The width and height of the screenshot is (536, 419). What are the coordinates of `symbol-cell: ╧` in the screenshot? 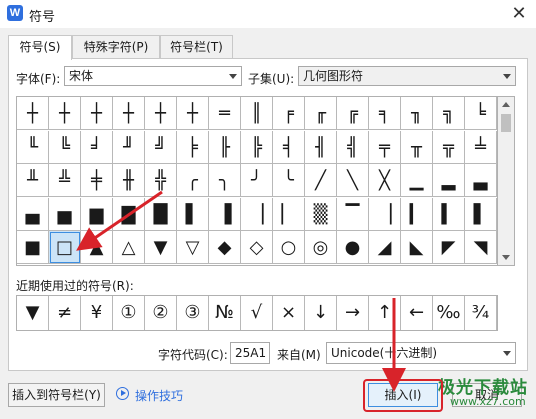 It's located at (481, 147).